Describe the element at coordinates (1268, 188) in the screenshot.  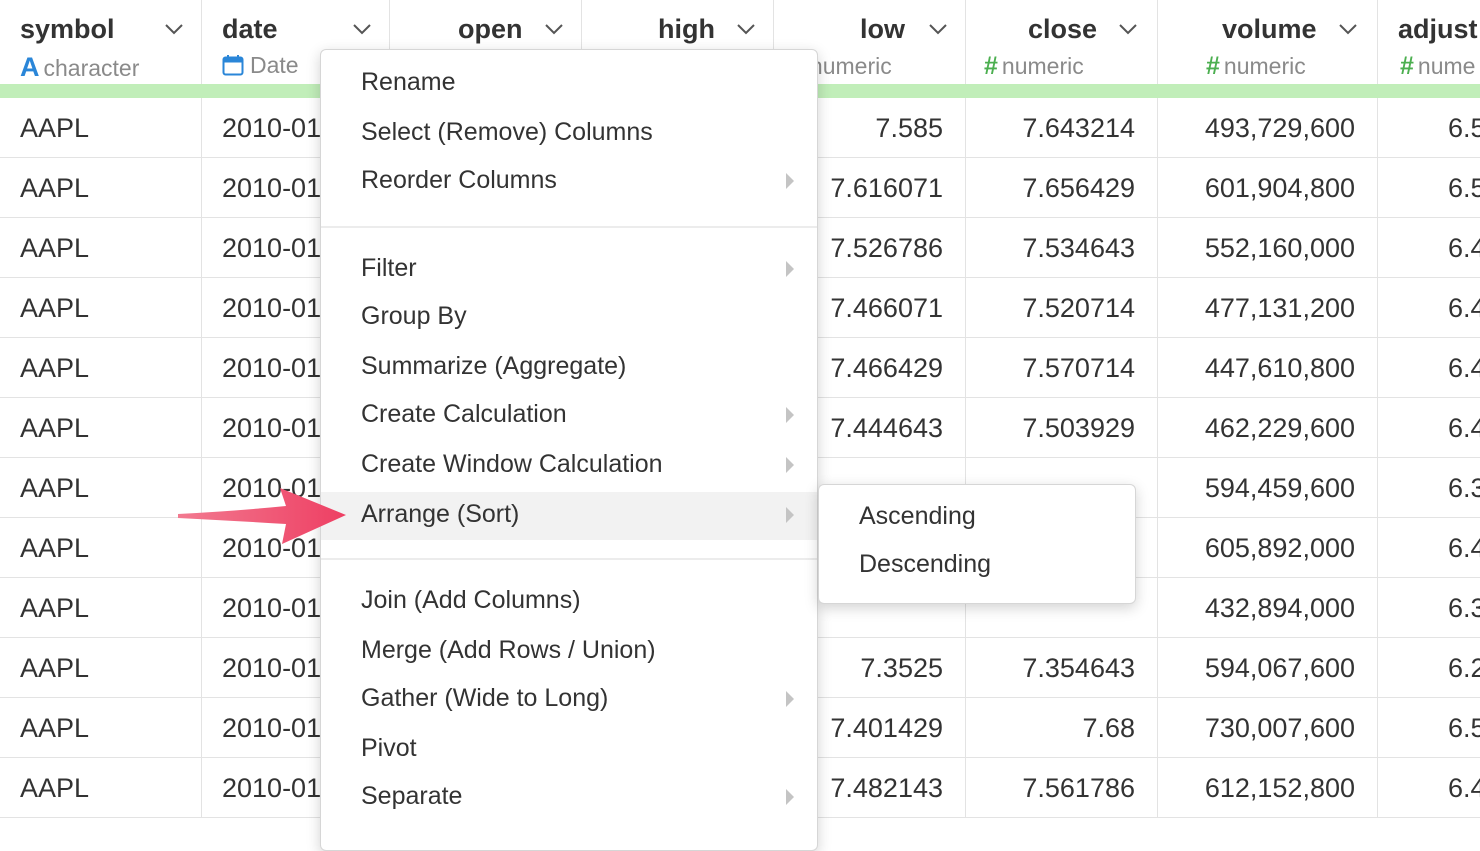
I see `cell-volume: 601,904,800` at that location.